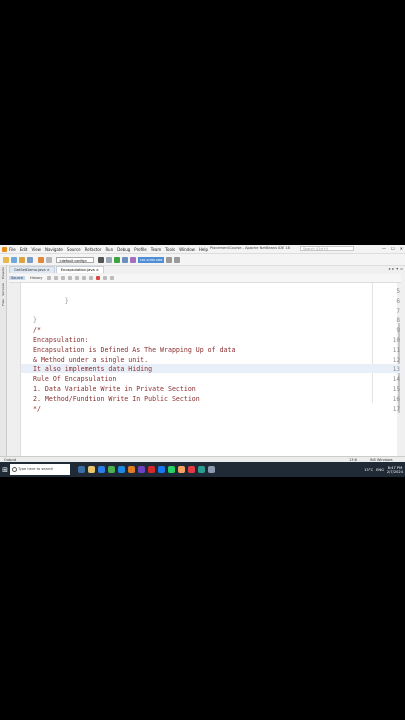  Describe the element at coordinates (37, 330) in the screenshot. I see `code-line: /*` at that location.